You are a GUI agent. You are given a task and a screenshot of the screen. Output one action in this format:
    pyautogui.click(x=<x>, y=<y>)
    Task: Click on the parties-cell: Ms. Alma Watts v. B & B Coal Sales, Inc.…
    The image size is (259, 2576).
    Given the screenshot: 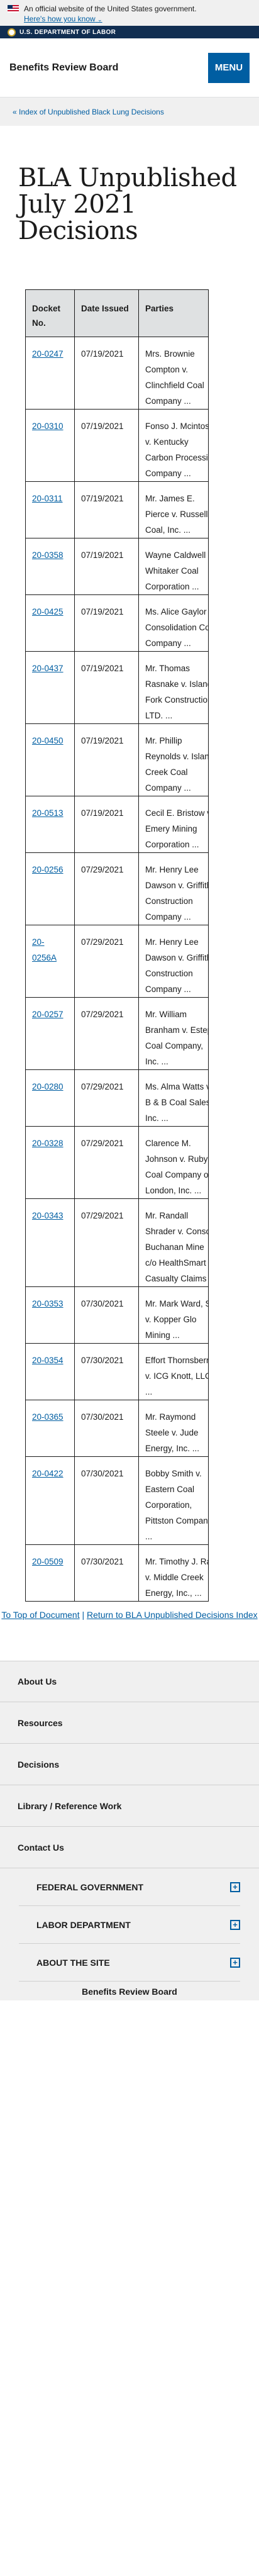 What is the action you would take?
    pyautogui.click(x=173, y=1098)
    